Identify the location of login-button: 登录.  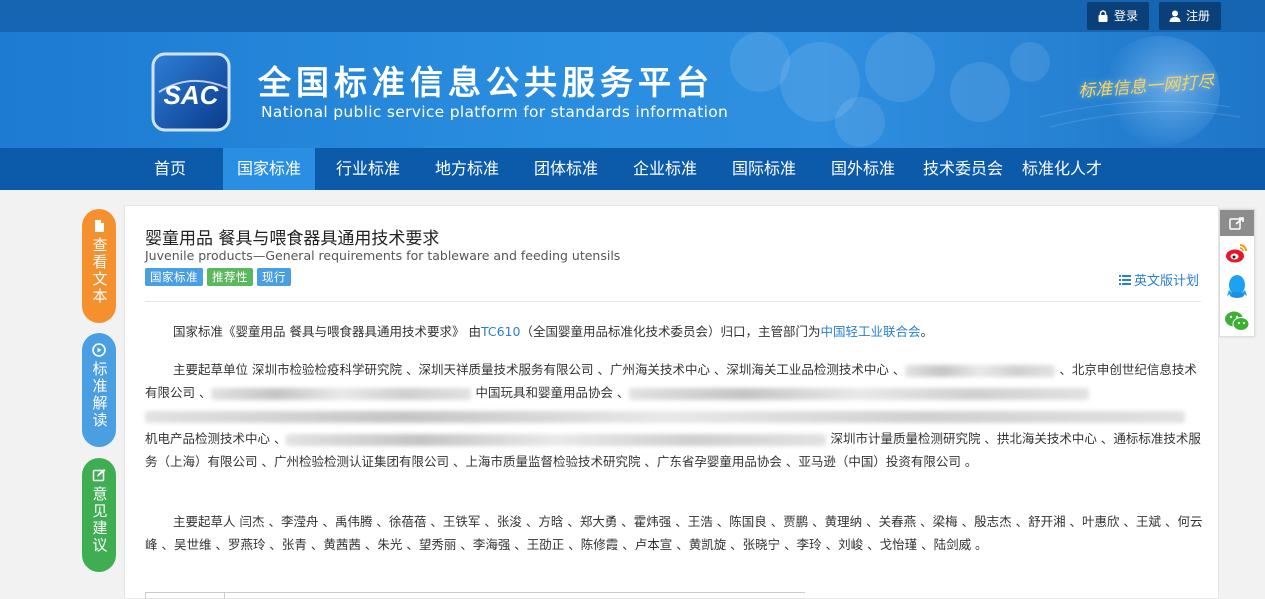
(1118, 16).